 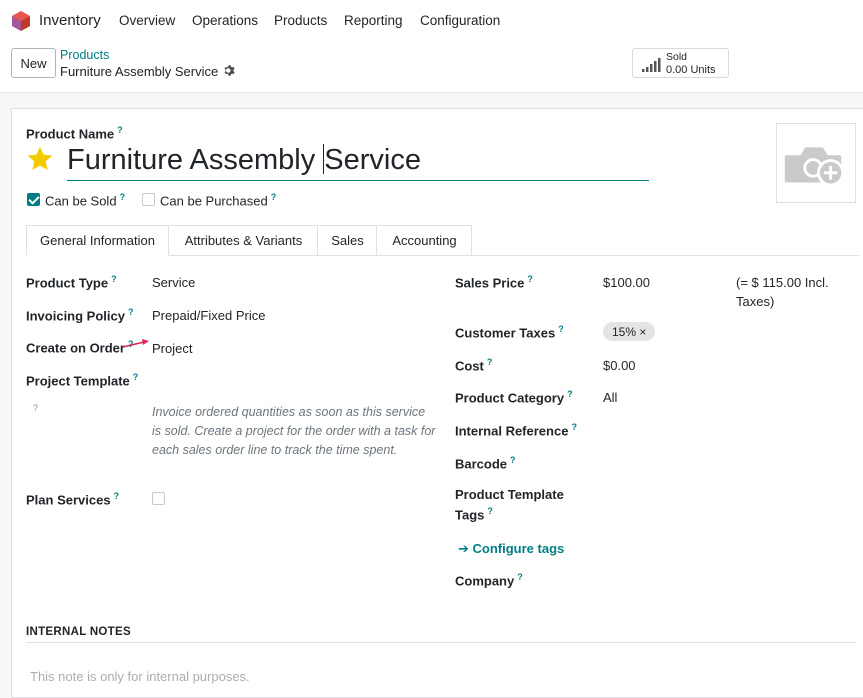 I want to click on camera-add-icon, so click(x=814, y=167).